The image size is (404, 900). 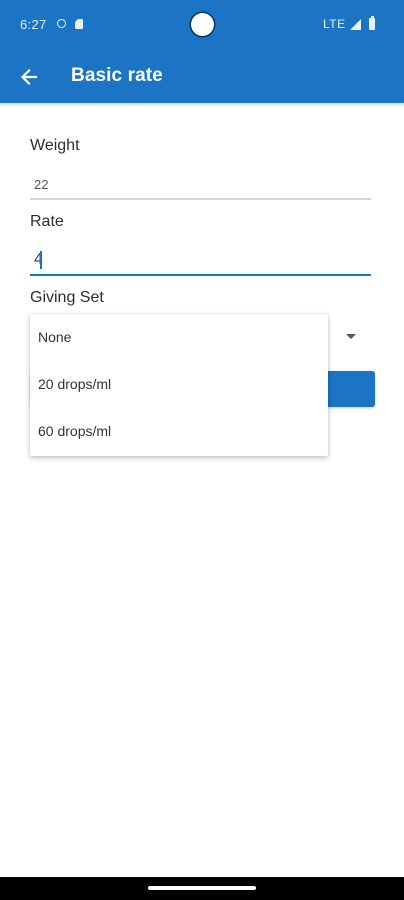 I want to click on page-title: Basic rate, so click(x=117, y=75).